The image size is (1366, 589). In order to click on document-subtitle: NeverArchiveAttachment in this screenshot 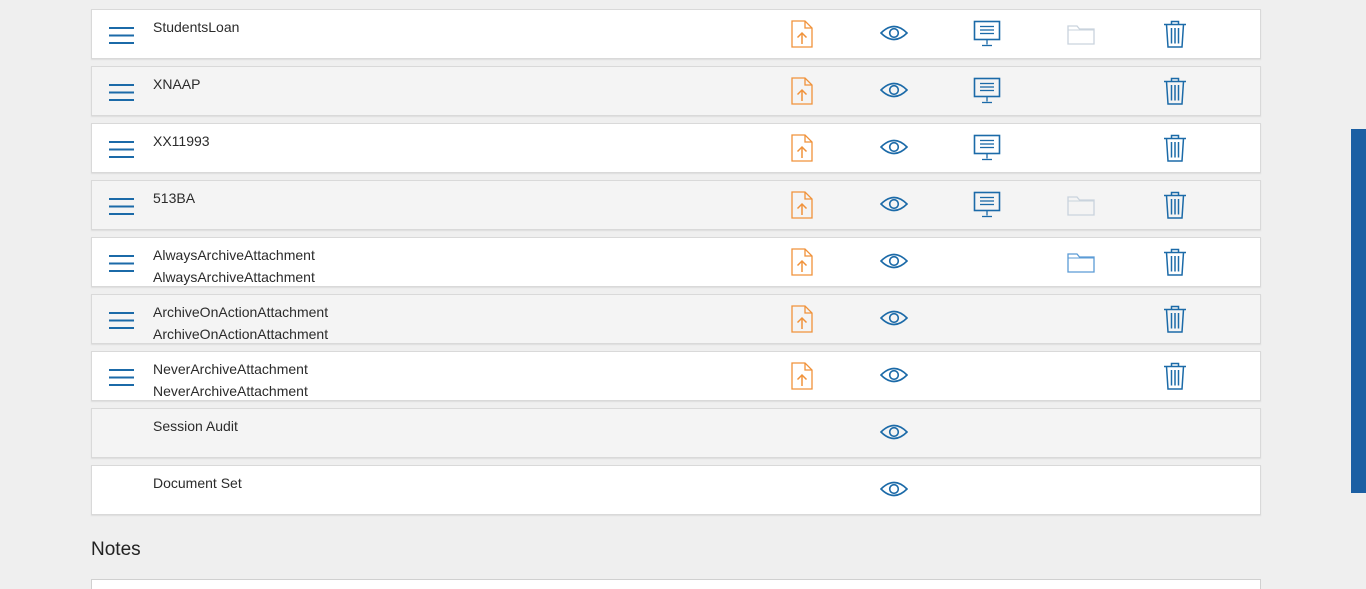, I will do `click(230, 391)`.